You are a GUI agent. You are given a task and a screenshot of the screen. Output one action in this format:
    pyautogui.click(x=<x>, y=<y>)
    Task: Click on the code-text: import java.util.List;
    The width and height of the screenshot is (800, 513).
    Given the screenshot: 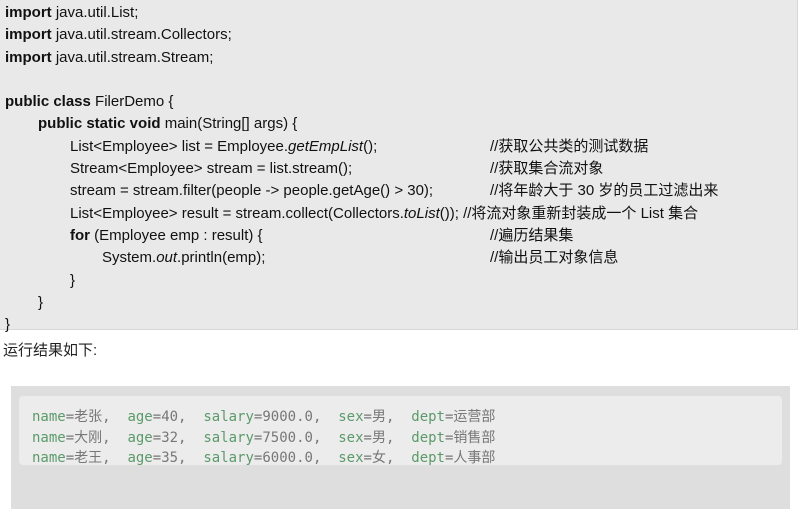 What is the action you would take?
    pyautogui.click(x=71, y=13)
    